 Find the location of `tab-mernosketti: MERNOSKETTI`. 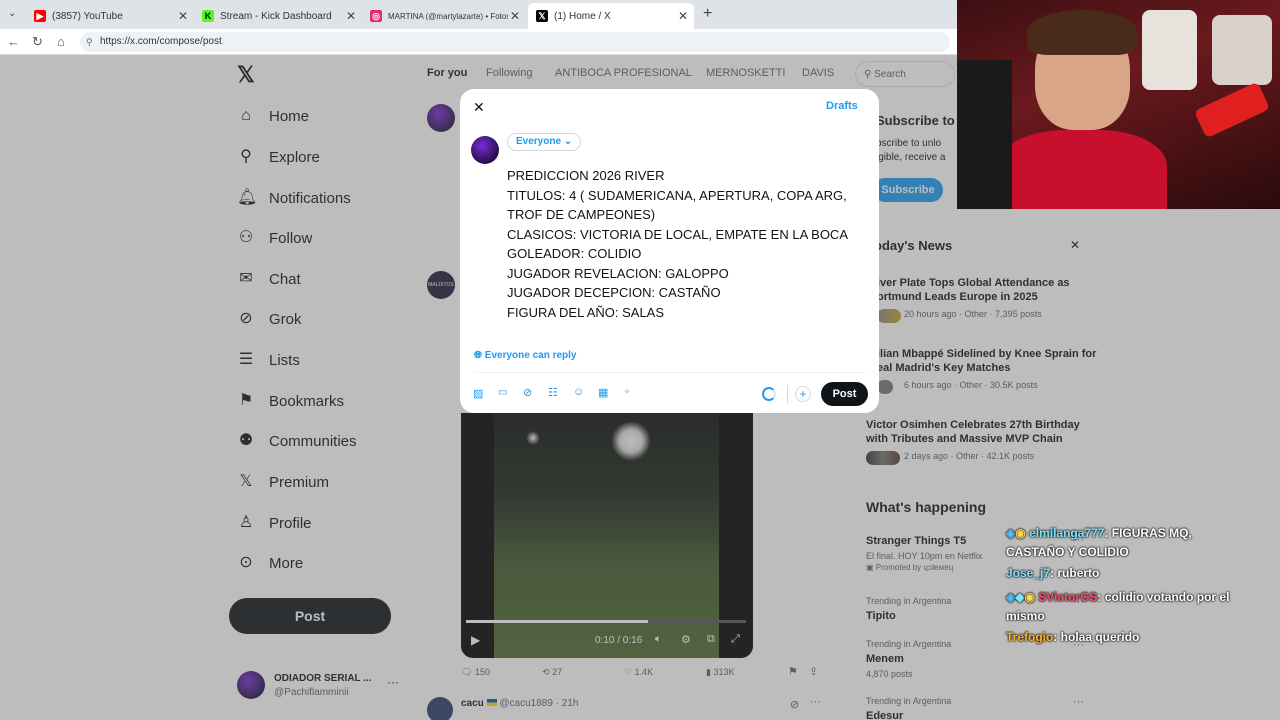

tab-mernosketti: MERNOSKETTI is located at coordinates (745, 73).